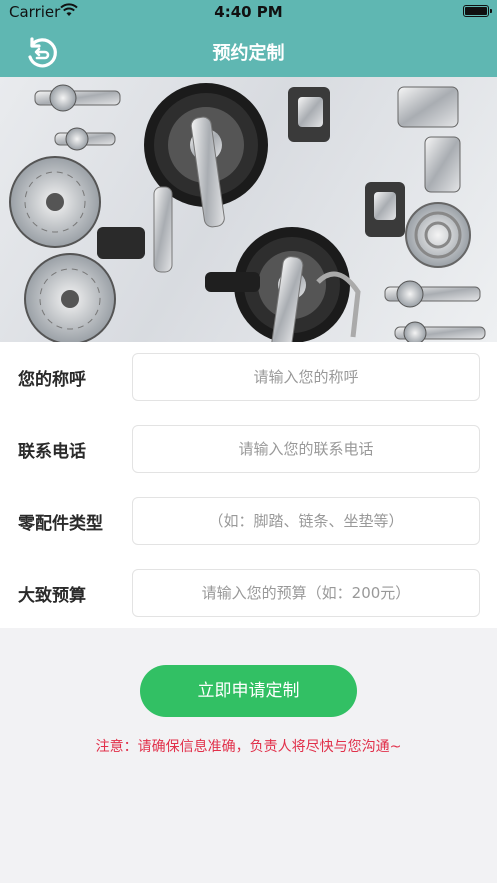 The width and height of the screenshot is (497, 883). Describe the element at coordinates (306, 593) in the screenshot. I see `budget-input: 请输入您的预算（如：200元）` at that location.